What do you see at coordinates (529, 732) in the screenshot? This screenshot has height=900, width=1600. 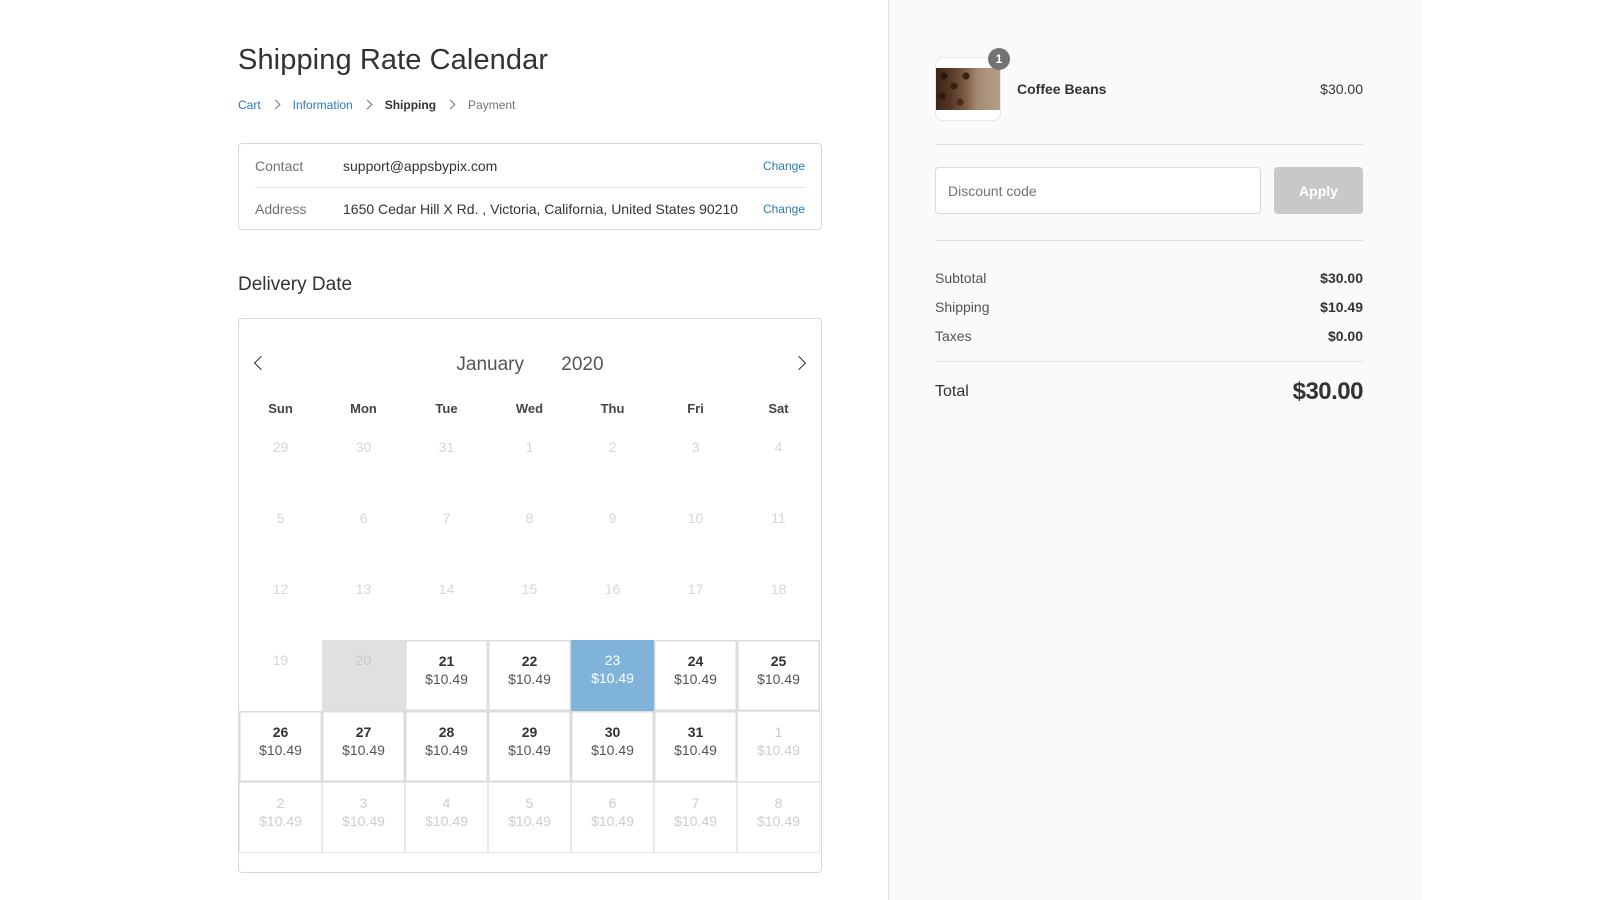 I see `day-number: 29` at bounding box center [529, 732].